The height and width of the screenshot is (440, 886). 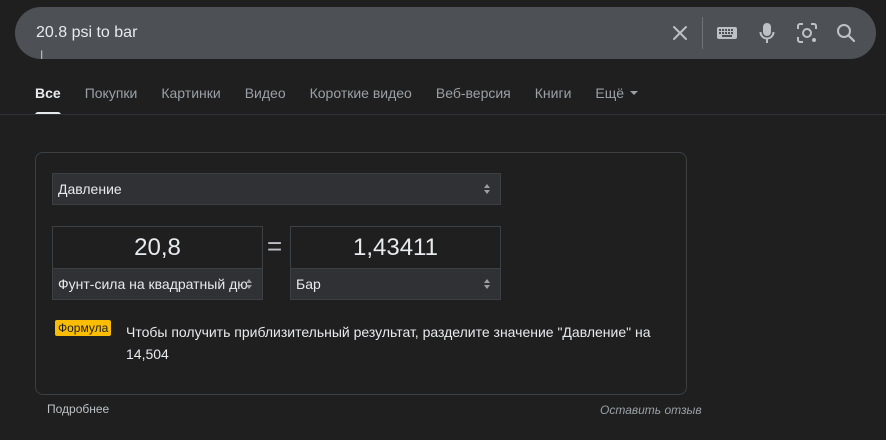 I want to click on search-icon, so click(x=846, y=33).